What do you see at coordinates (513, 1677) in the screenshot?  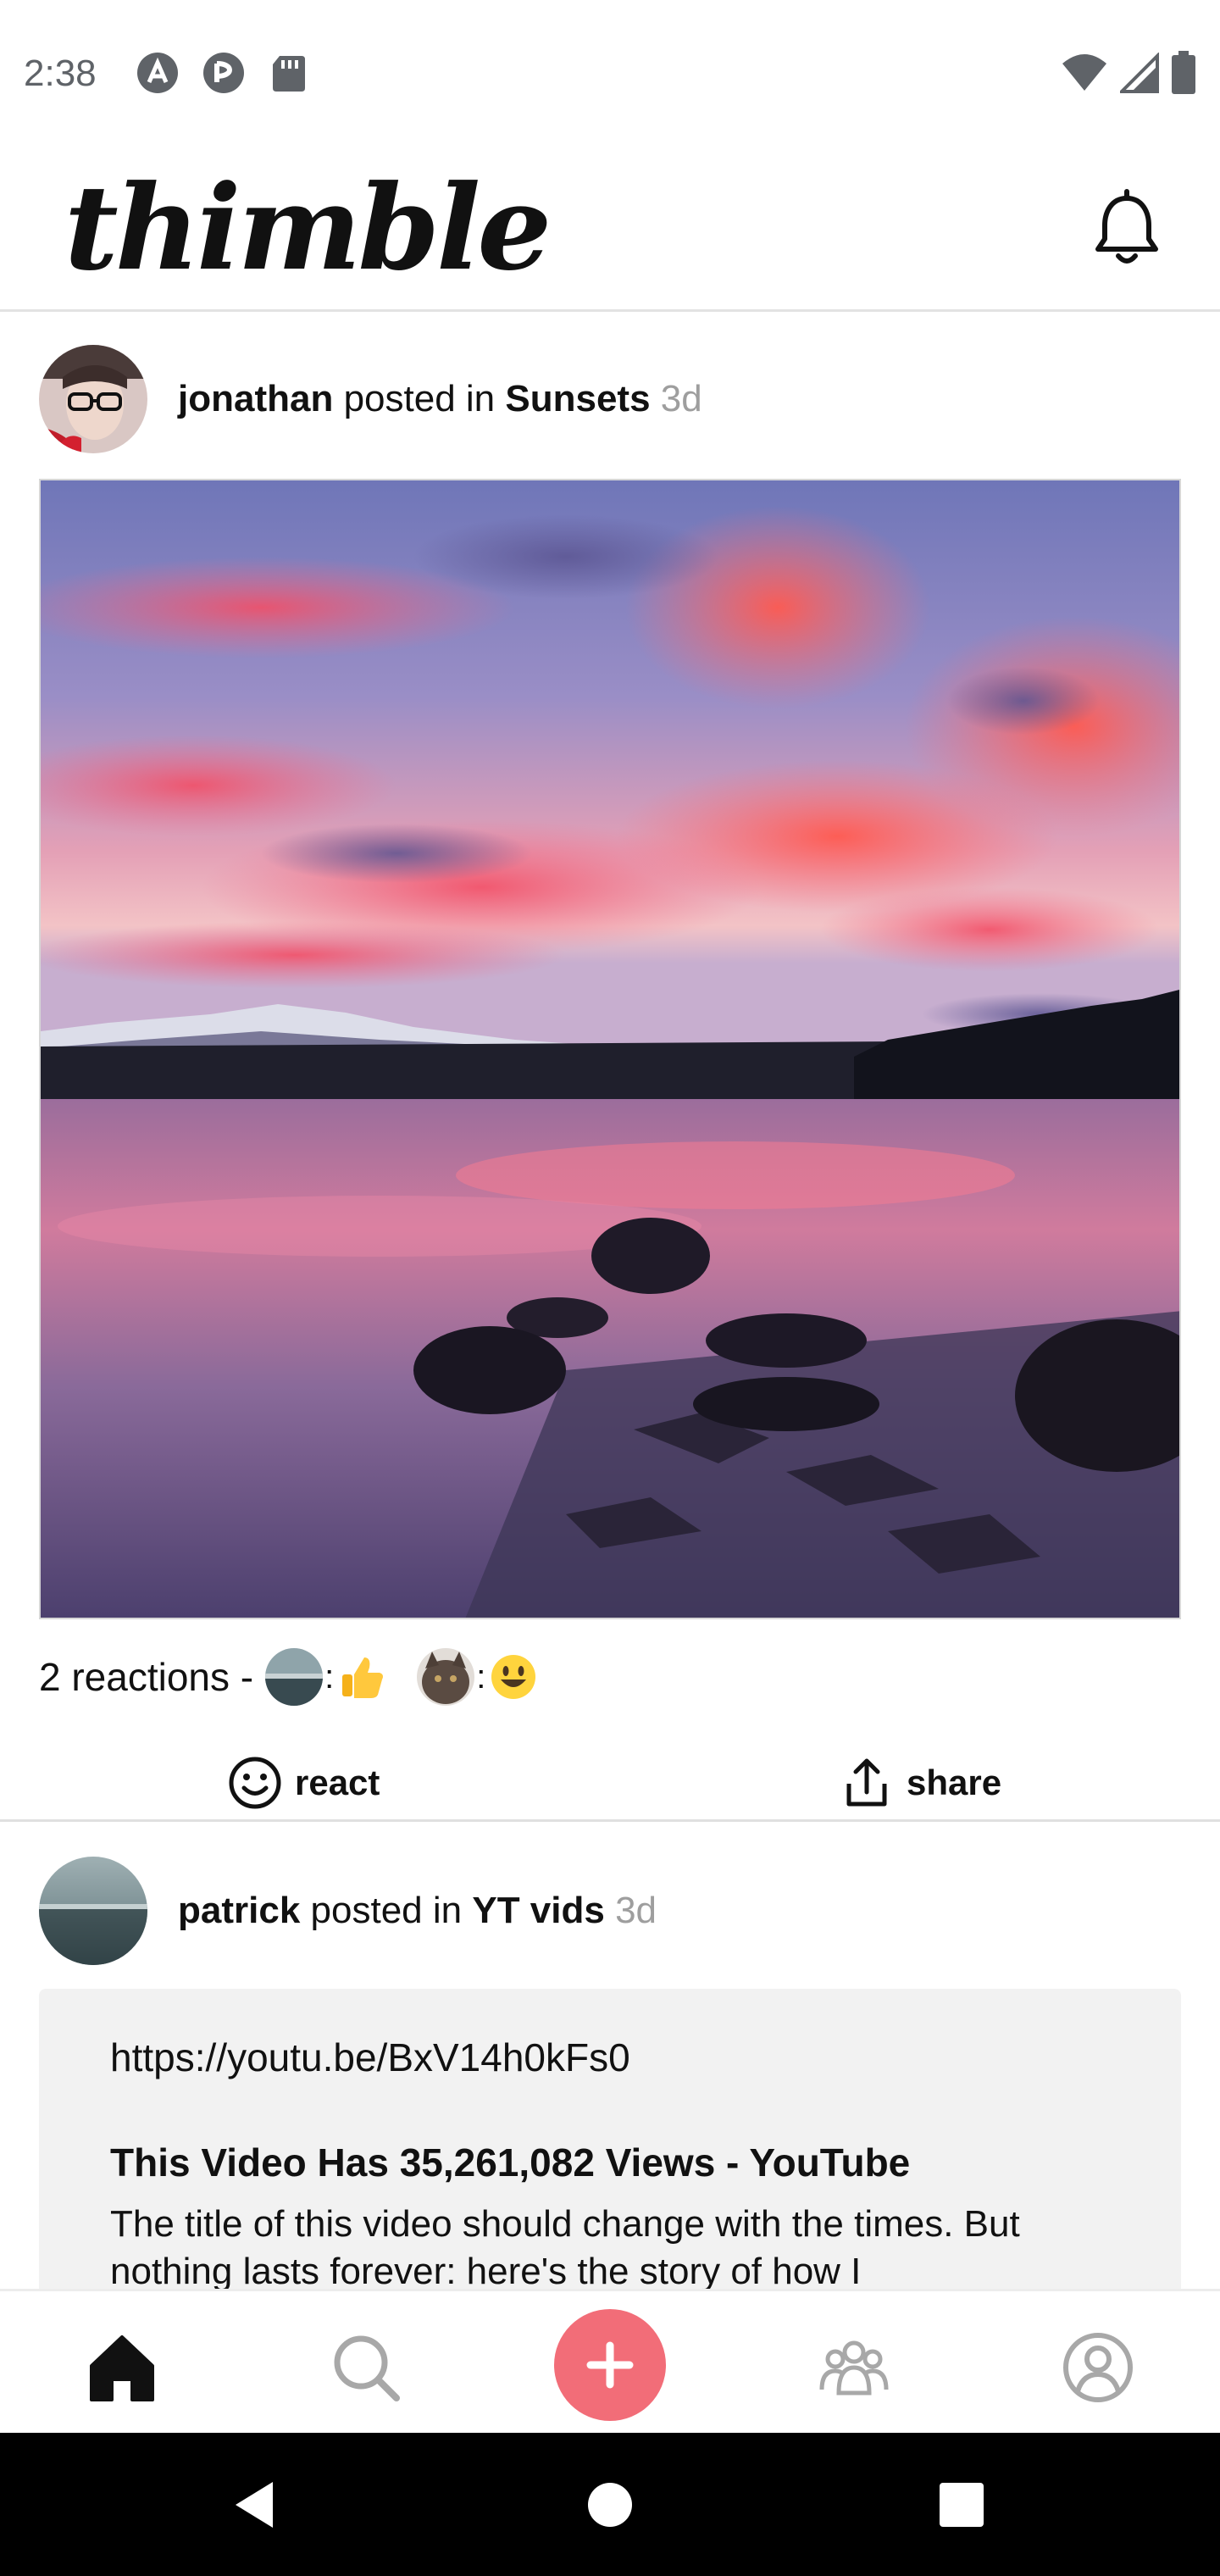 I see `smiley-icon` at bounding box center [513, 1677].